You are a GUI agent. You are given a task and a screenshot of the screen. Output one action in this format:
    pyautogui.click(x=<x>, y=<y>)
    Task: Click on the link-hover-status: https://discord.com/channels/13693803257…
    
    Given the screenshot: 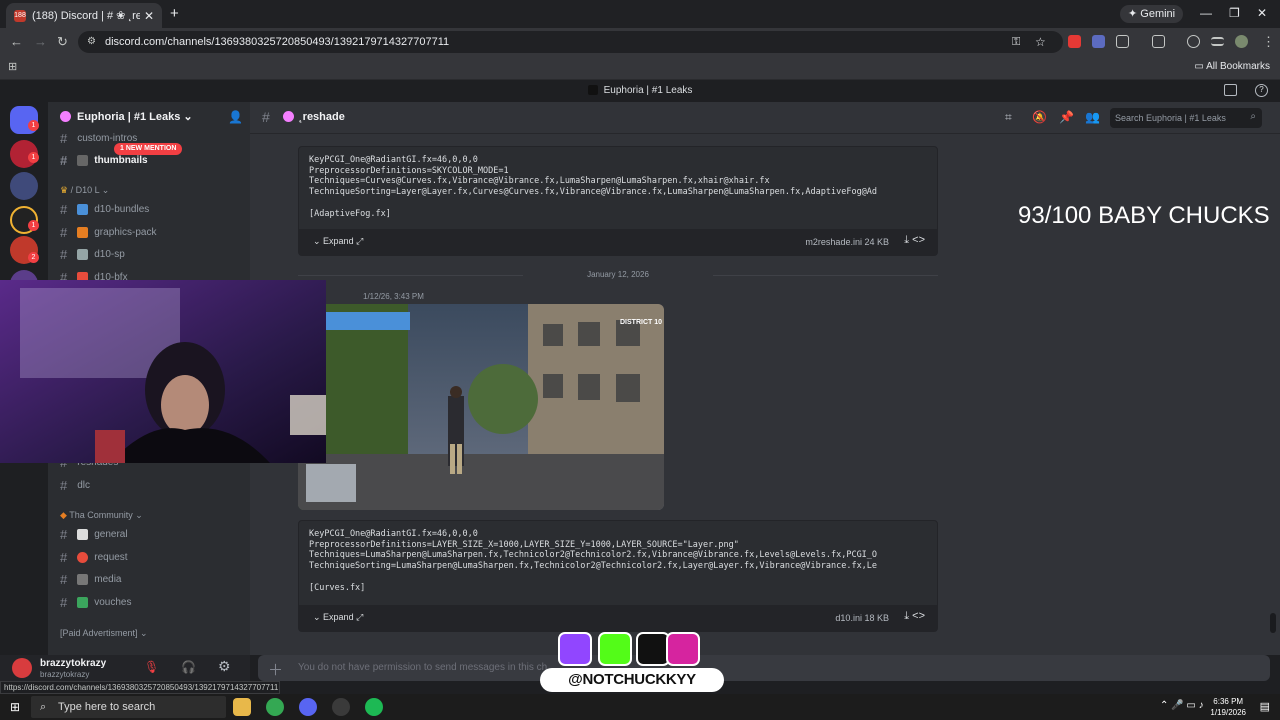 What is the action you would take?
    pyautogui.click(x=140, y=687)
    